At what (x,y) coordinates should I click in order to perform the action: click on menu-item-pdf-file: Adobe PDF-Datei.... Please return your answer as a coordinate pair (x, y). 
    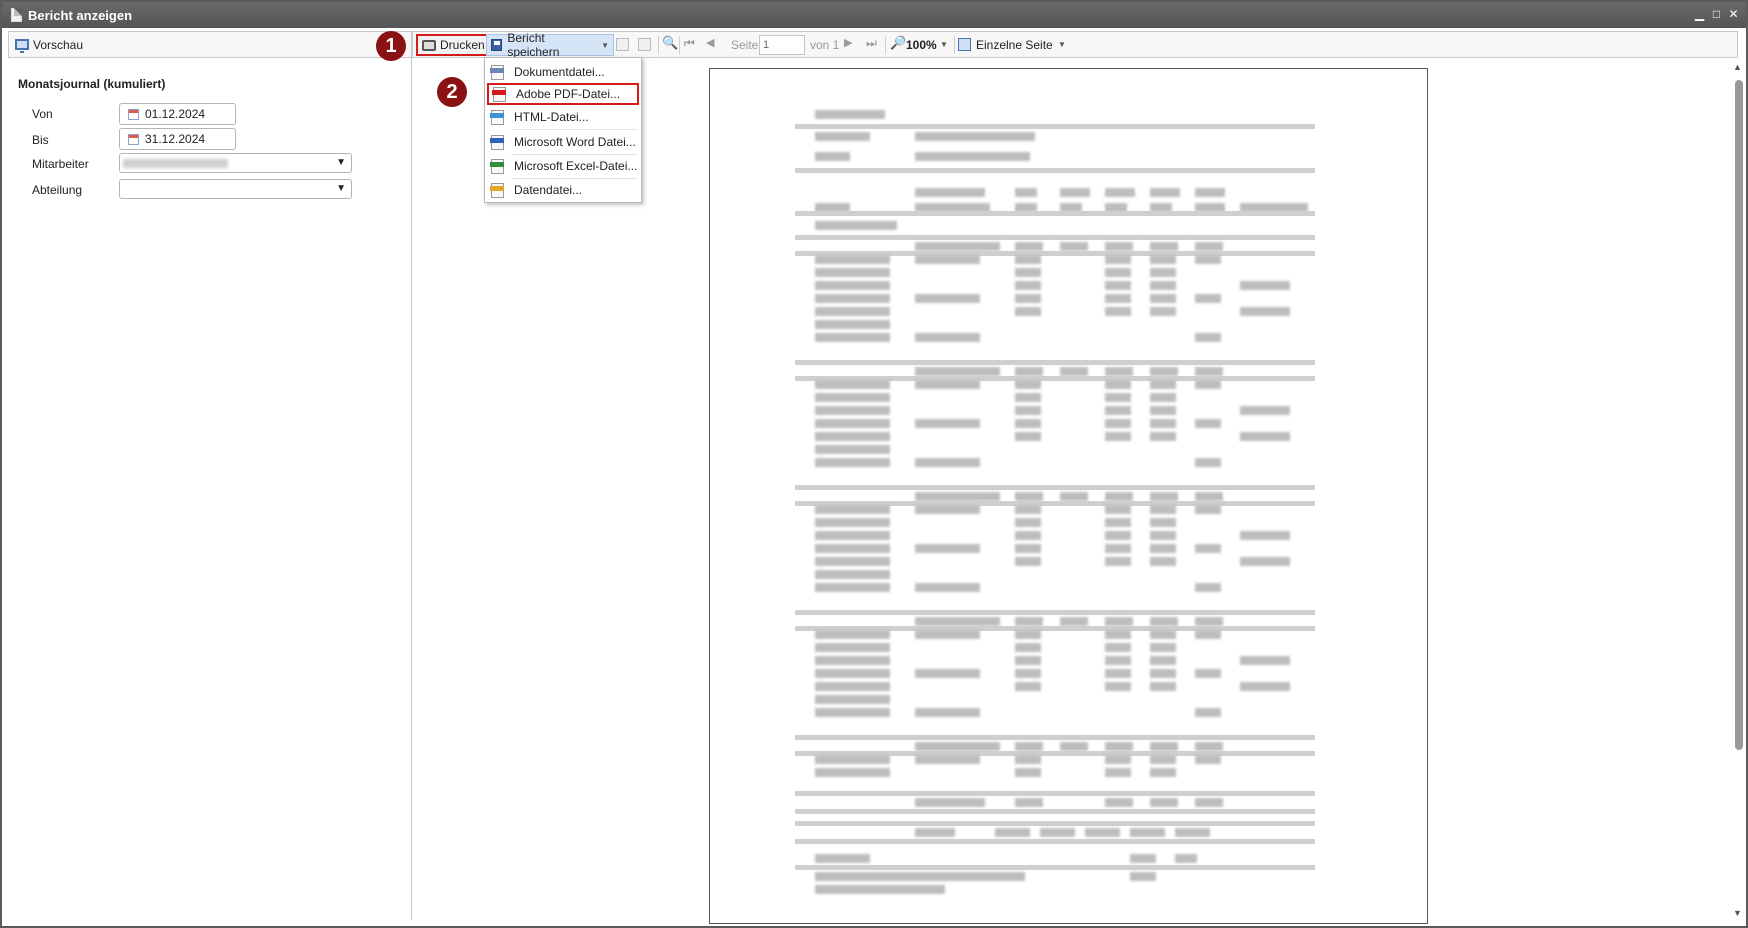
    Looking at the image, I should click on (563, 94).